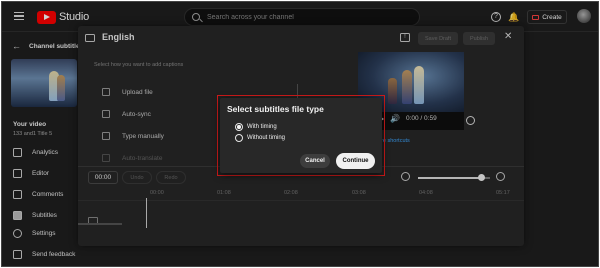 The height and width of the screenshot is (268, 600). I want to click on playhead, so click(146, 213).